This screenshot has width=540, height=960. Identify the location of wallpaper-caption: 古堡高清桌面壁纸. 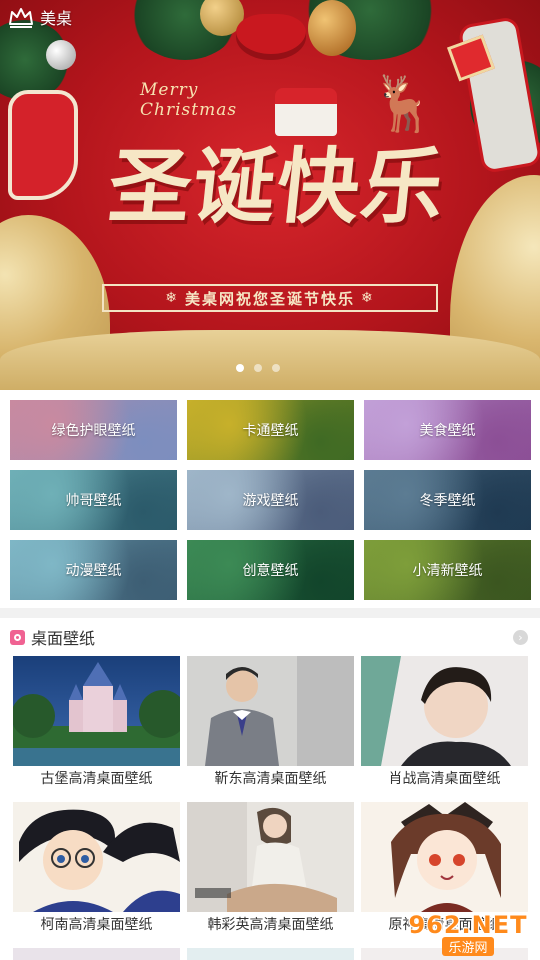
(96, 779).